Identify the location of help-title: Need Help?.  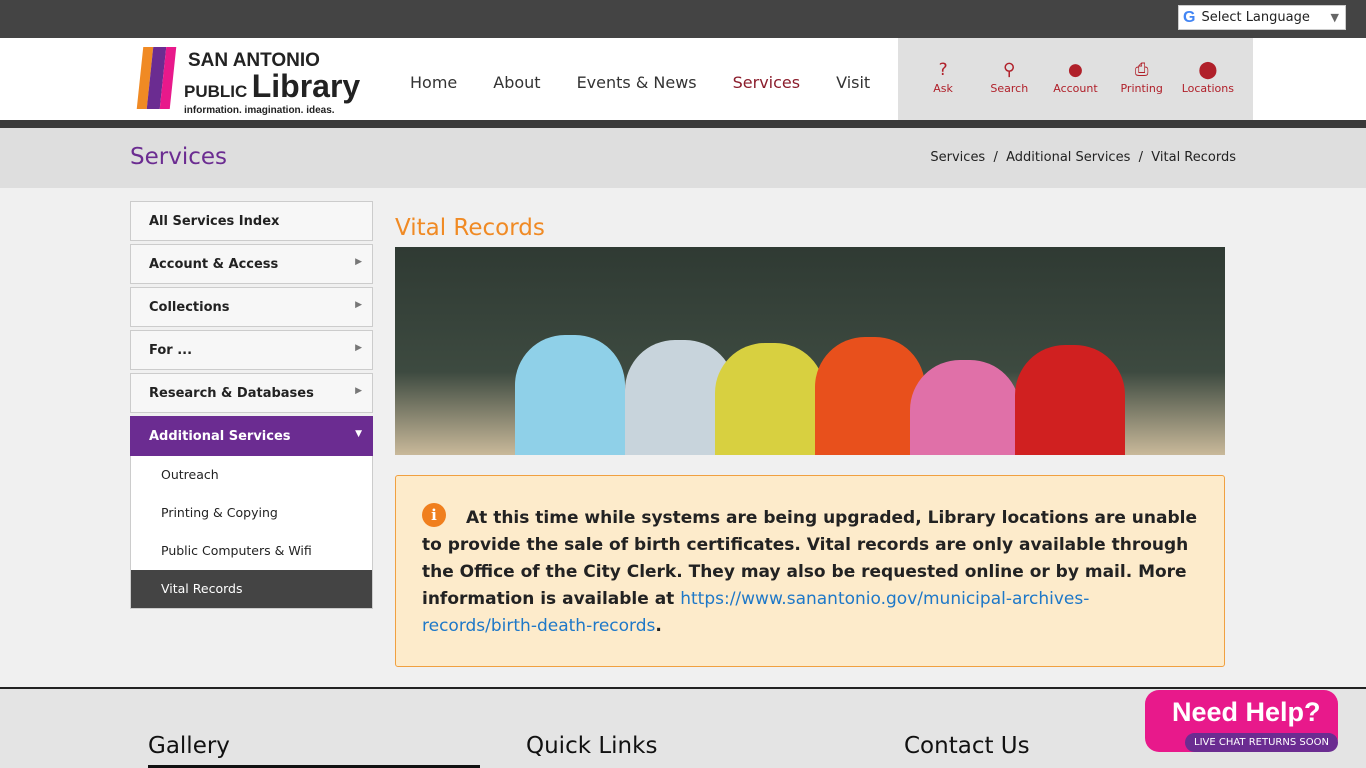
(1246, 712).